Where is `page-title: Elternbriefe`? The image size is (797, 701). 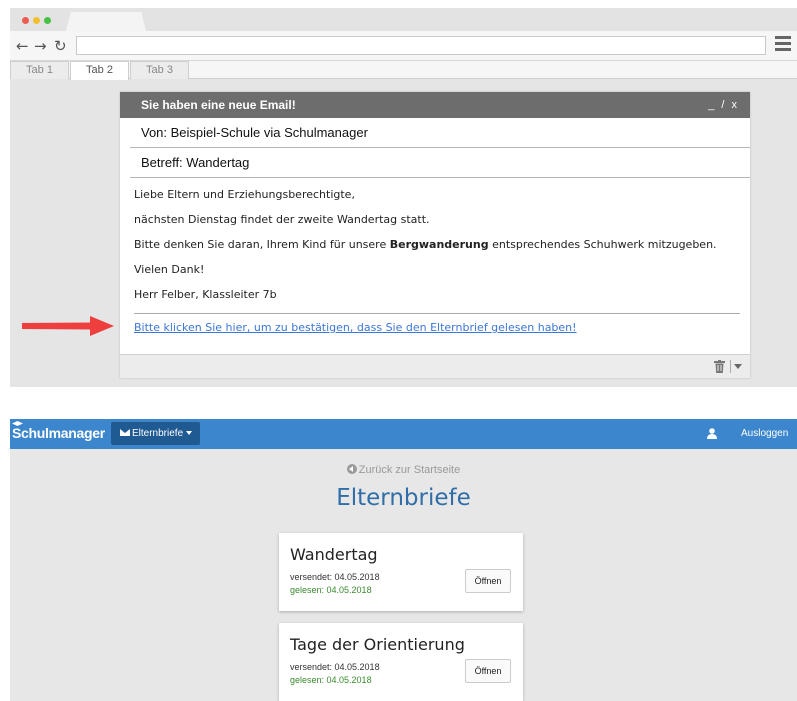 page-title: Elternbriefe is located at coordinates (403, 498).